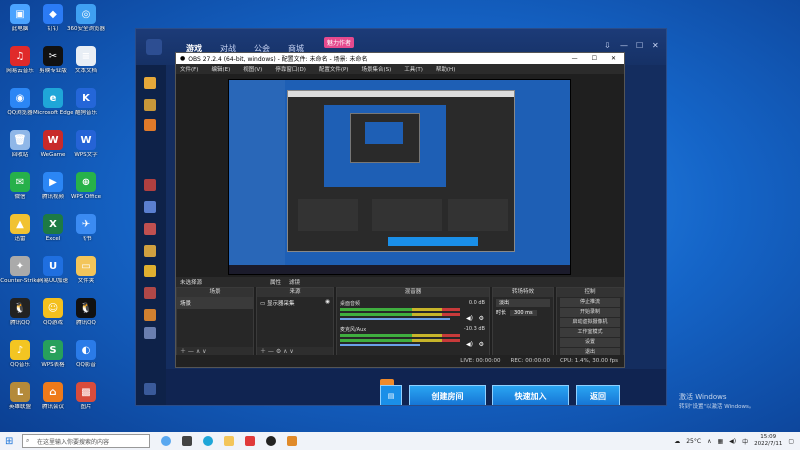  What do you see at coordinates (590, 322) in the screenshot?
I see `control-button: 启动虚拟摄像机` at bounding box center [590, 322].